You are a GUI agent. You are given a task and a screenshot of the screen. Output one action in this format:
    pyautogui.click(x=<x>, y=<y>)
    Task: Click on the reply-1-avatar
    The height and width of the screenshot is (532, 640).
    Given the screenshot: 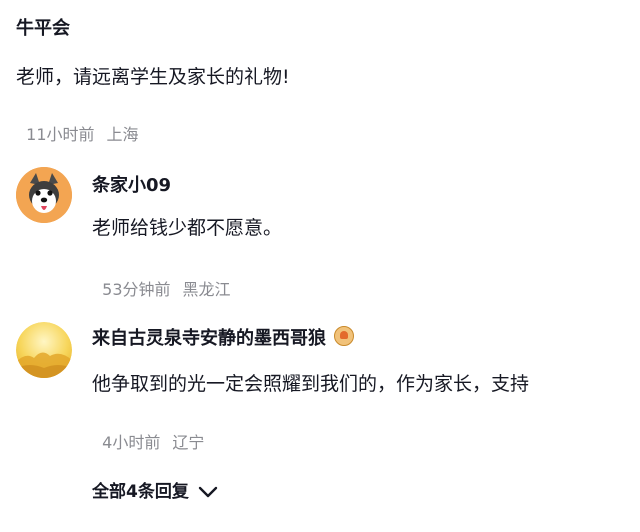 What is the action you would take?
    pyautogui.click(x=44, y=195)
    